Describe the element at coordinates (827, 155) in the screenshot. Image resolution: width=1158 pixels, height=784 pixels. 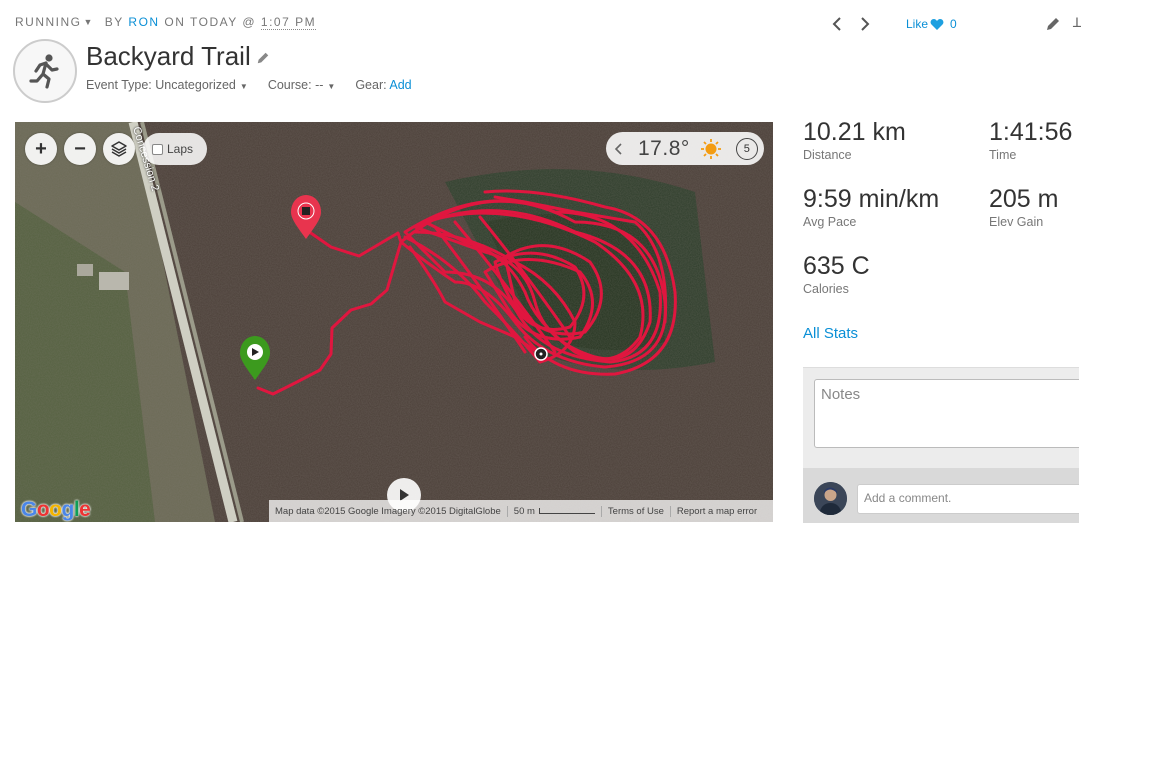
I see `distance-label: Distance` at that location.